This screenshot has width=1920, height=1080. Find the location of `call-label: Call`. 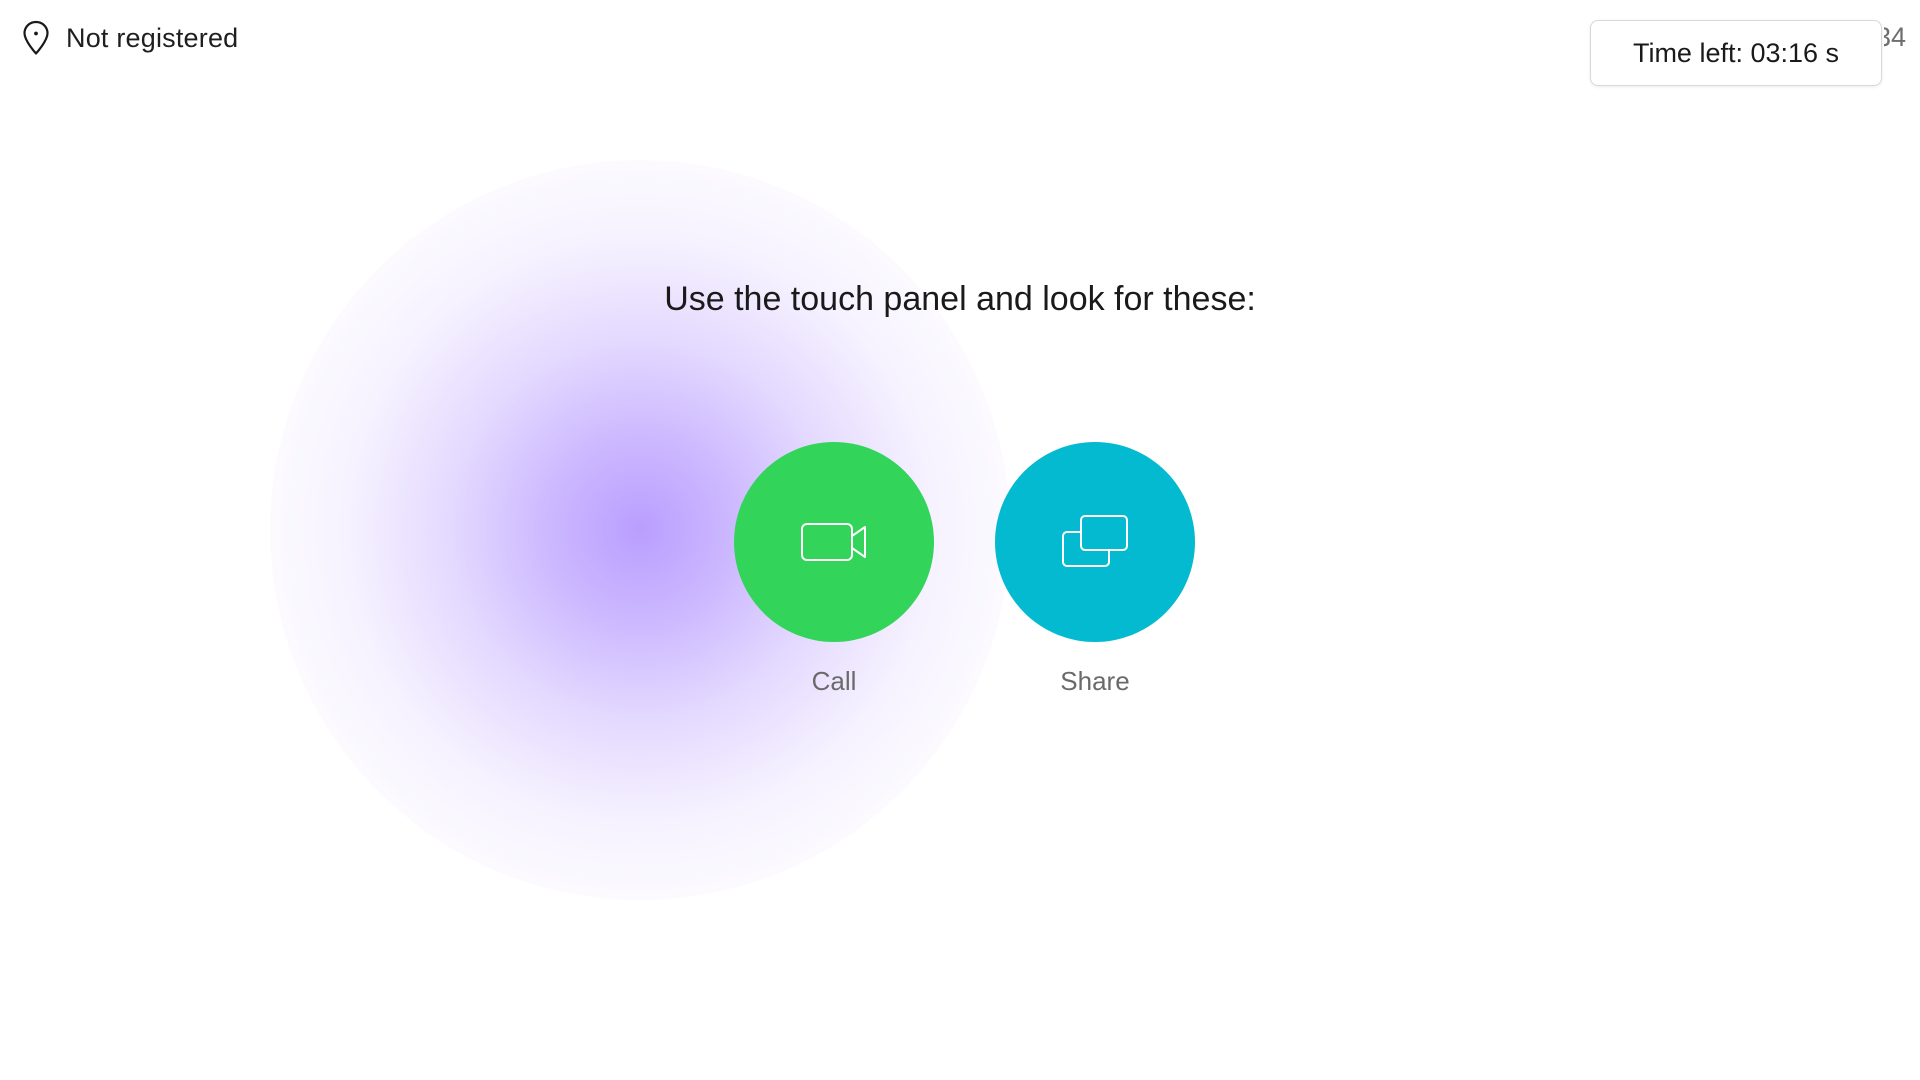

call-label: Call is located at coordinates (834, 681).